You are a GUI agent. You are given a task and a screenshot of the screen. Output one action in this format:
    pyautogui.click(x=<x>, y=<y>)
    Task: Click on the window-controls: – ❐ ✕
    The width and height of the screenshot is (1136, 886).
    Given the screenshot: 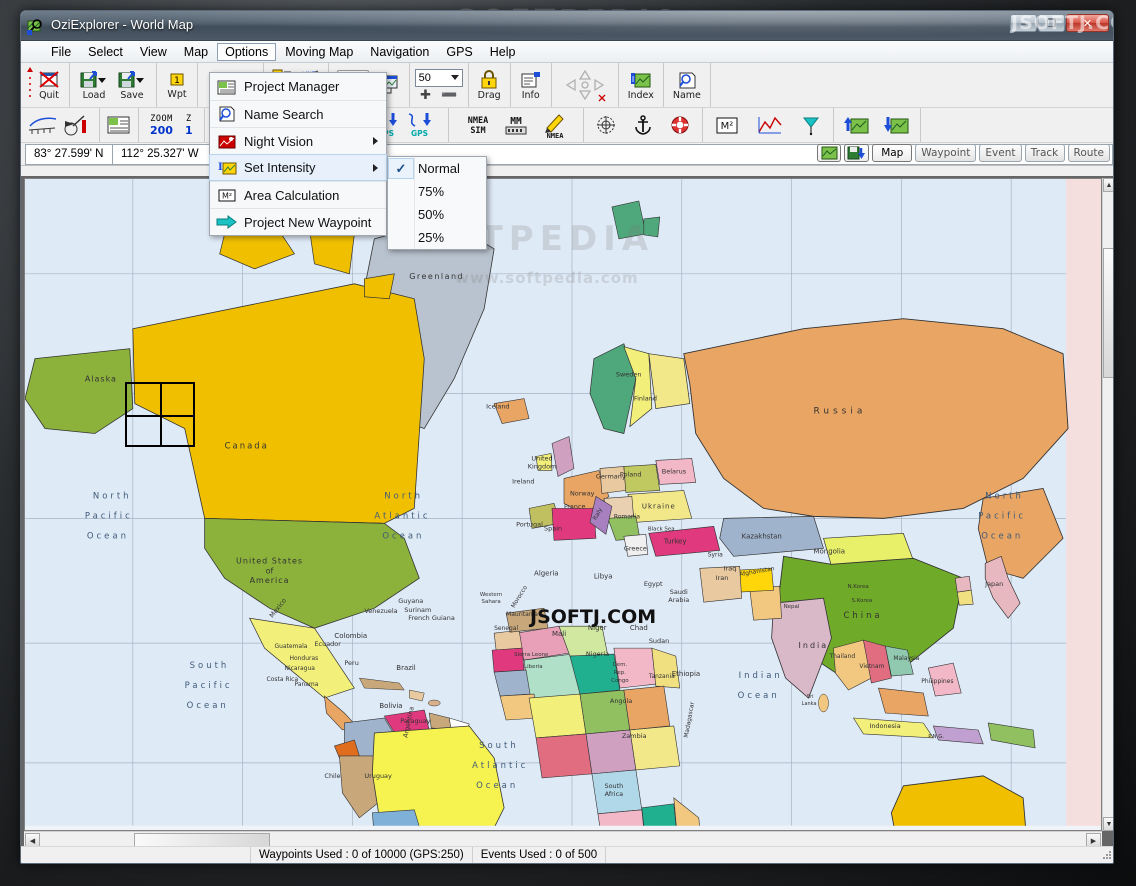 What is the action you would take?
    pyautogui.click(x=1059, y=23)
    